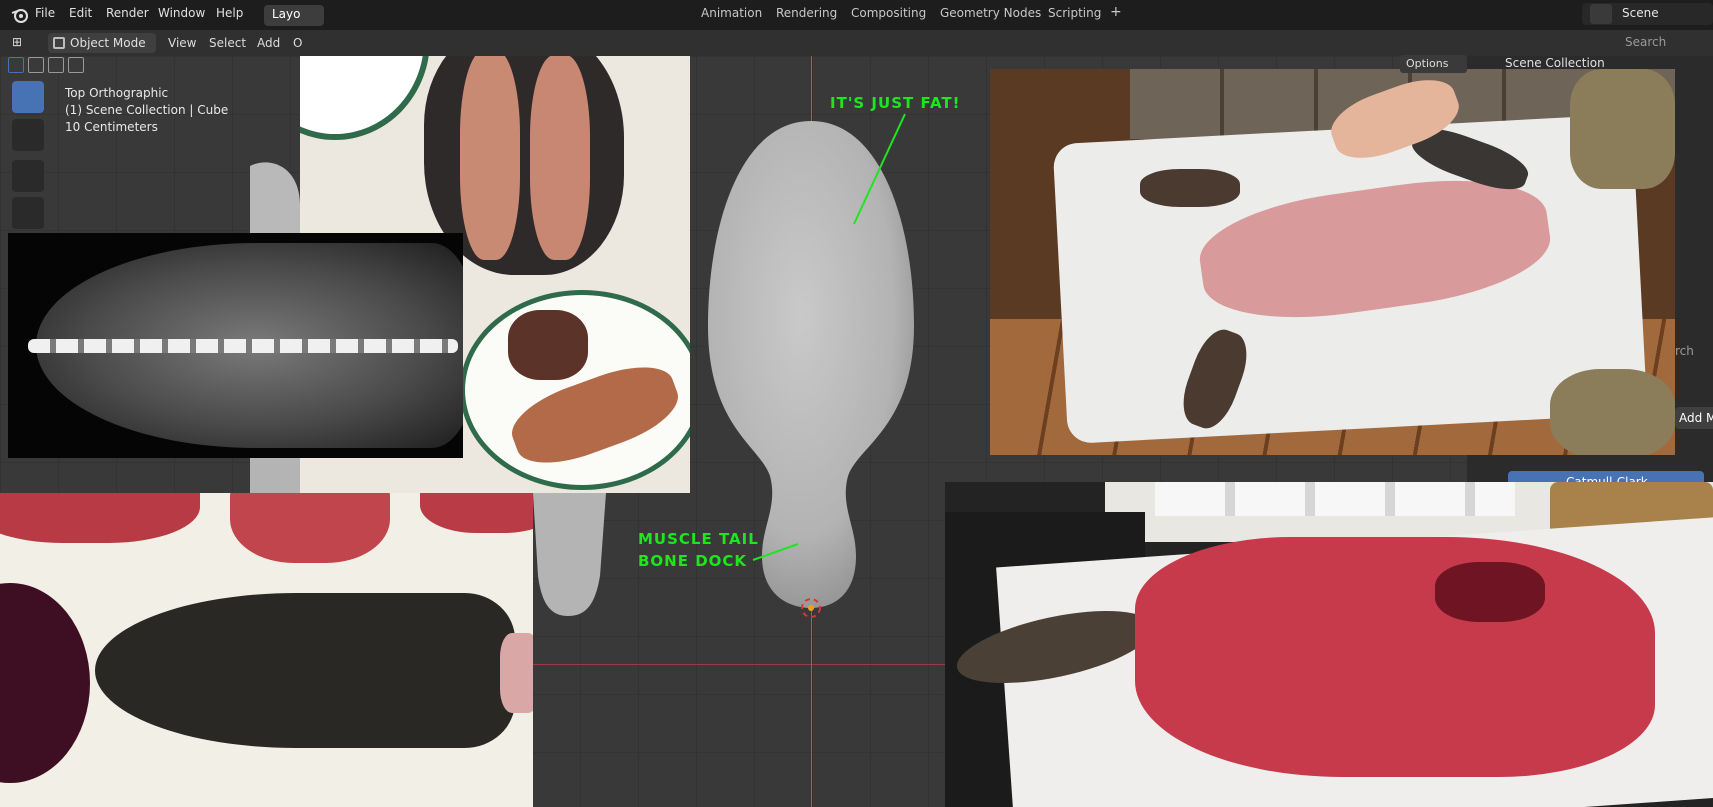 The image size is (1713, 807). Describe the element at coordinates (731, 13) in the screenshot. I see `tab-animation: Animation` at that location.